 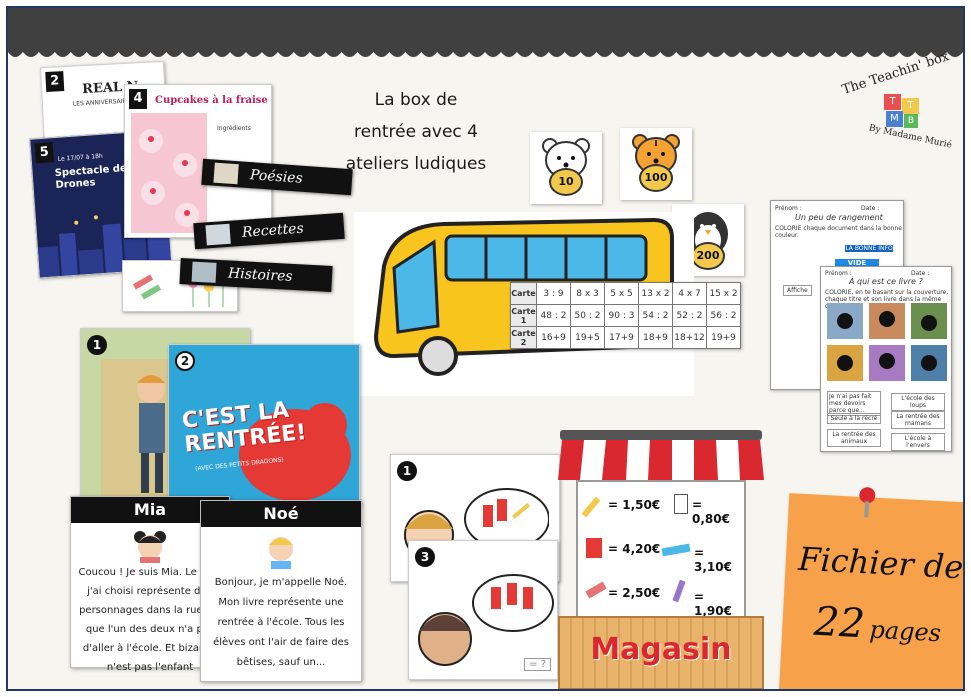 I want to click on table-cell: 5 x 5, so click(x=621, y=293).